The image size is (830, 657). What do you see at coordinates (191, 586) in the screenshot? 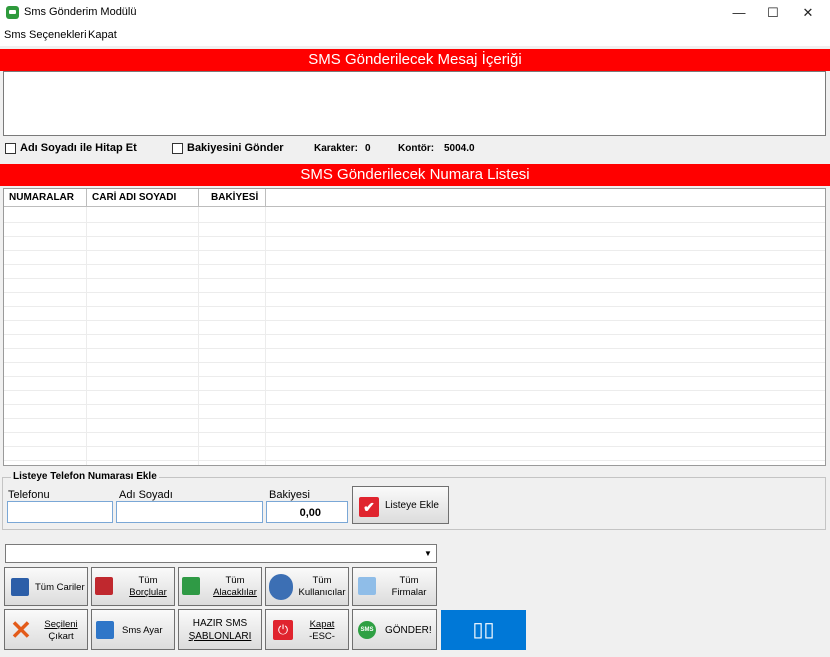
I see `creditor-icon` at bounding box center [191, 586].